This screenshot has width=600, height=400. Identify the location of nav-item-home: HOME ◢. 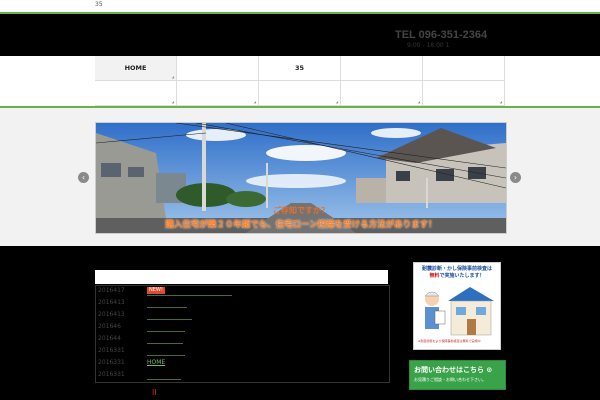
(136, 68).